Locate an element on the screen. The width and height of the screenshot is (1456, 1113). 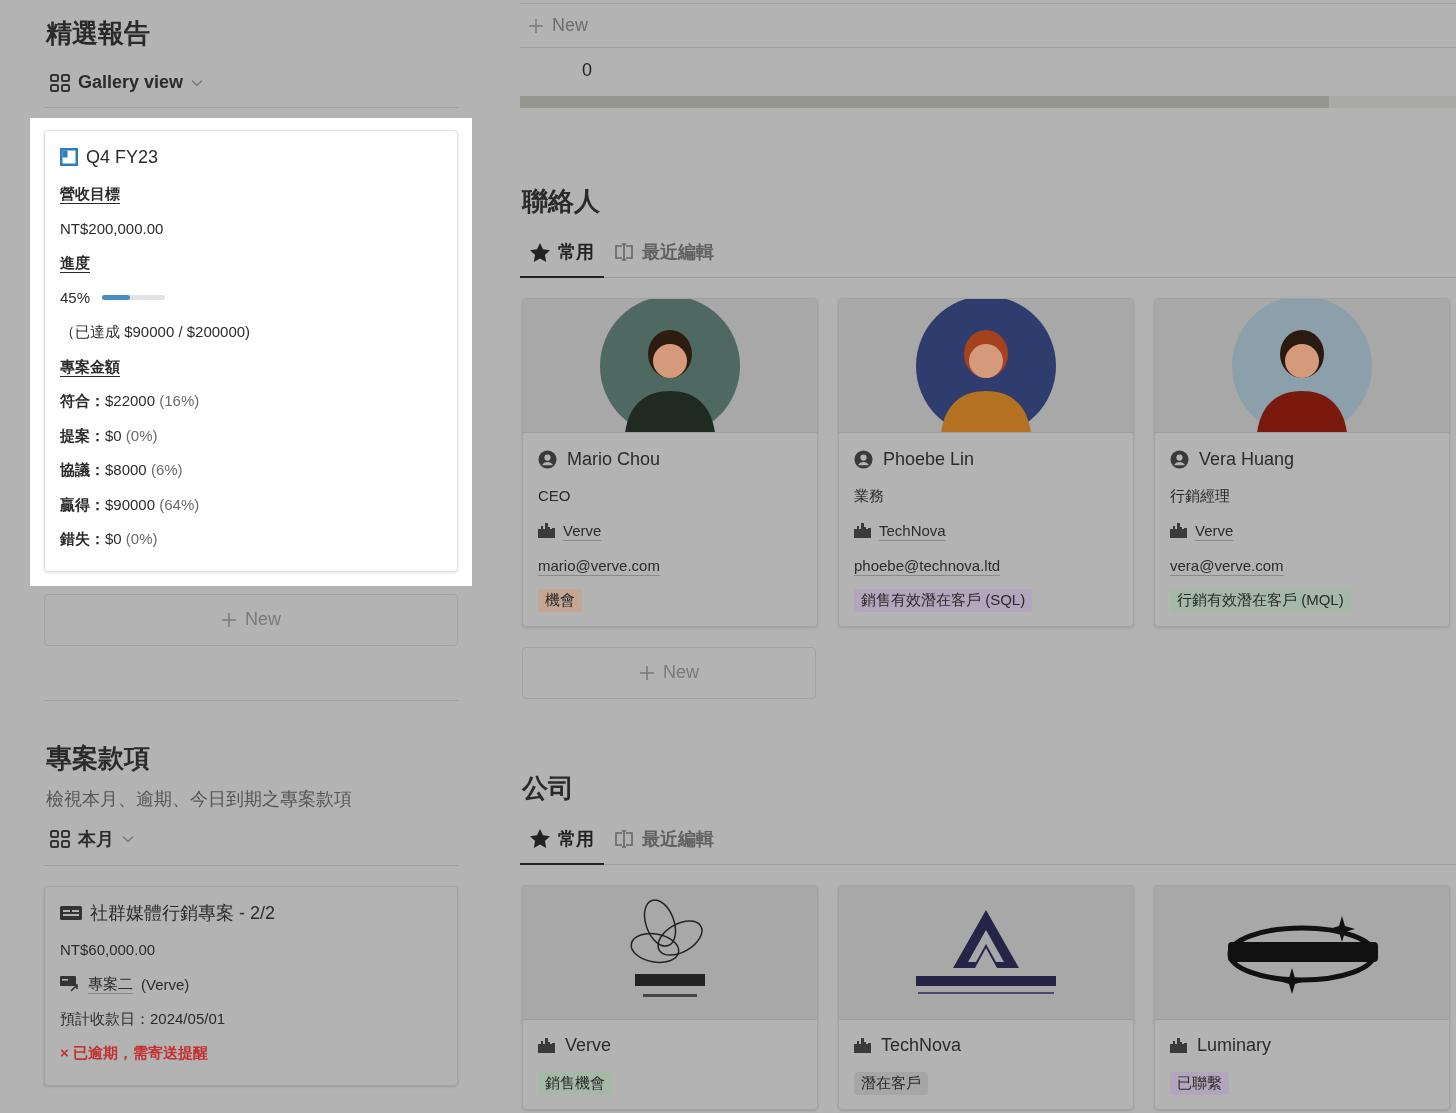
company-link: TechNova is located at coordinates (912, 531).